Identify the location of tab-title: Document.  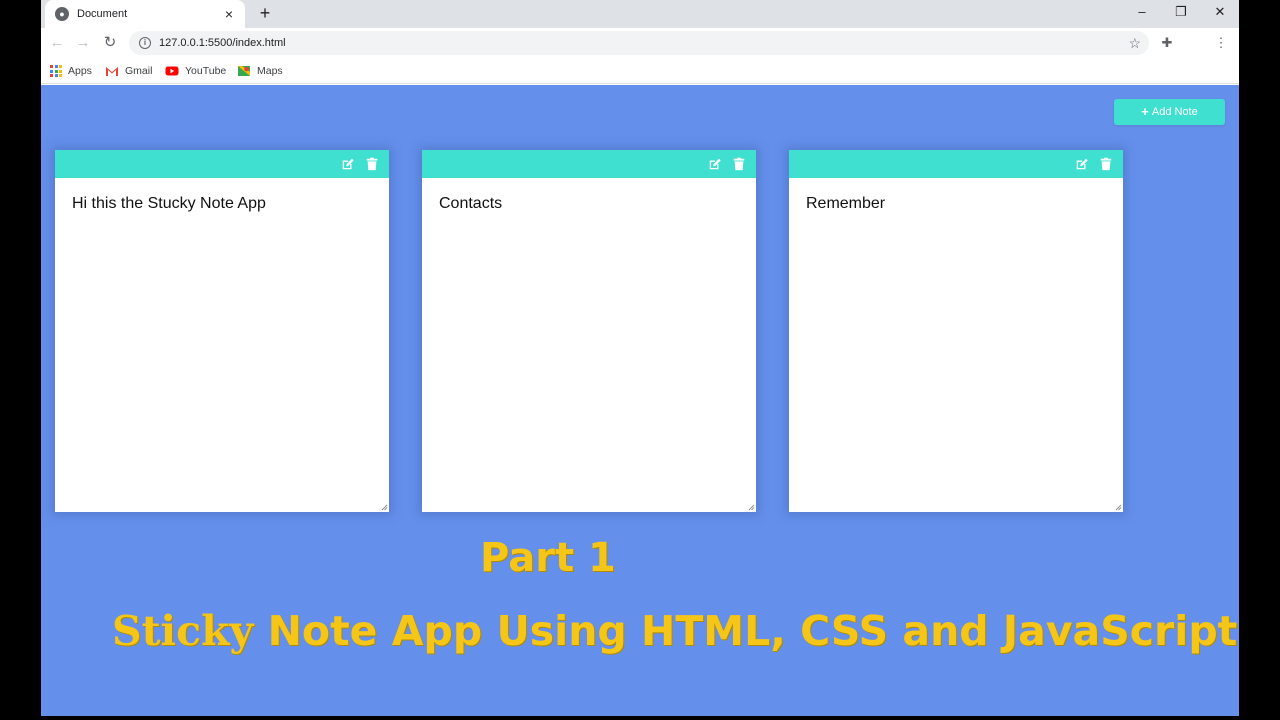
(102, 14).